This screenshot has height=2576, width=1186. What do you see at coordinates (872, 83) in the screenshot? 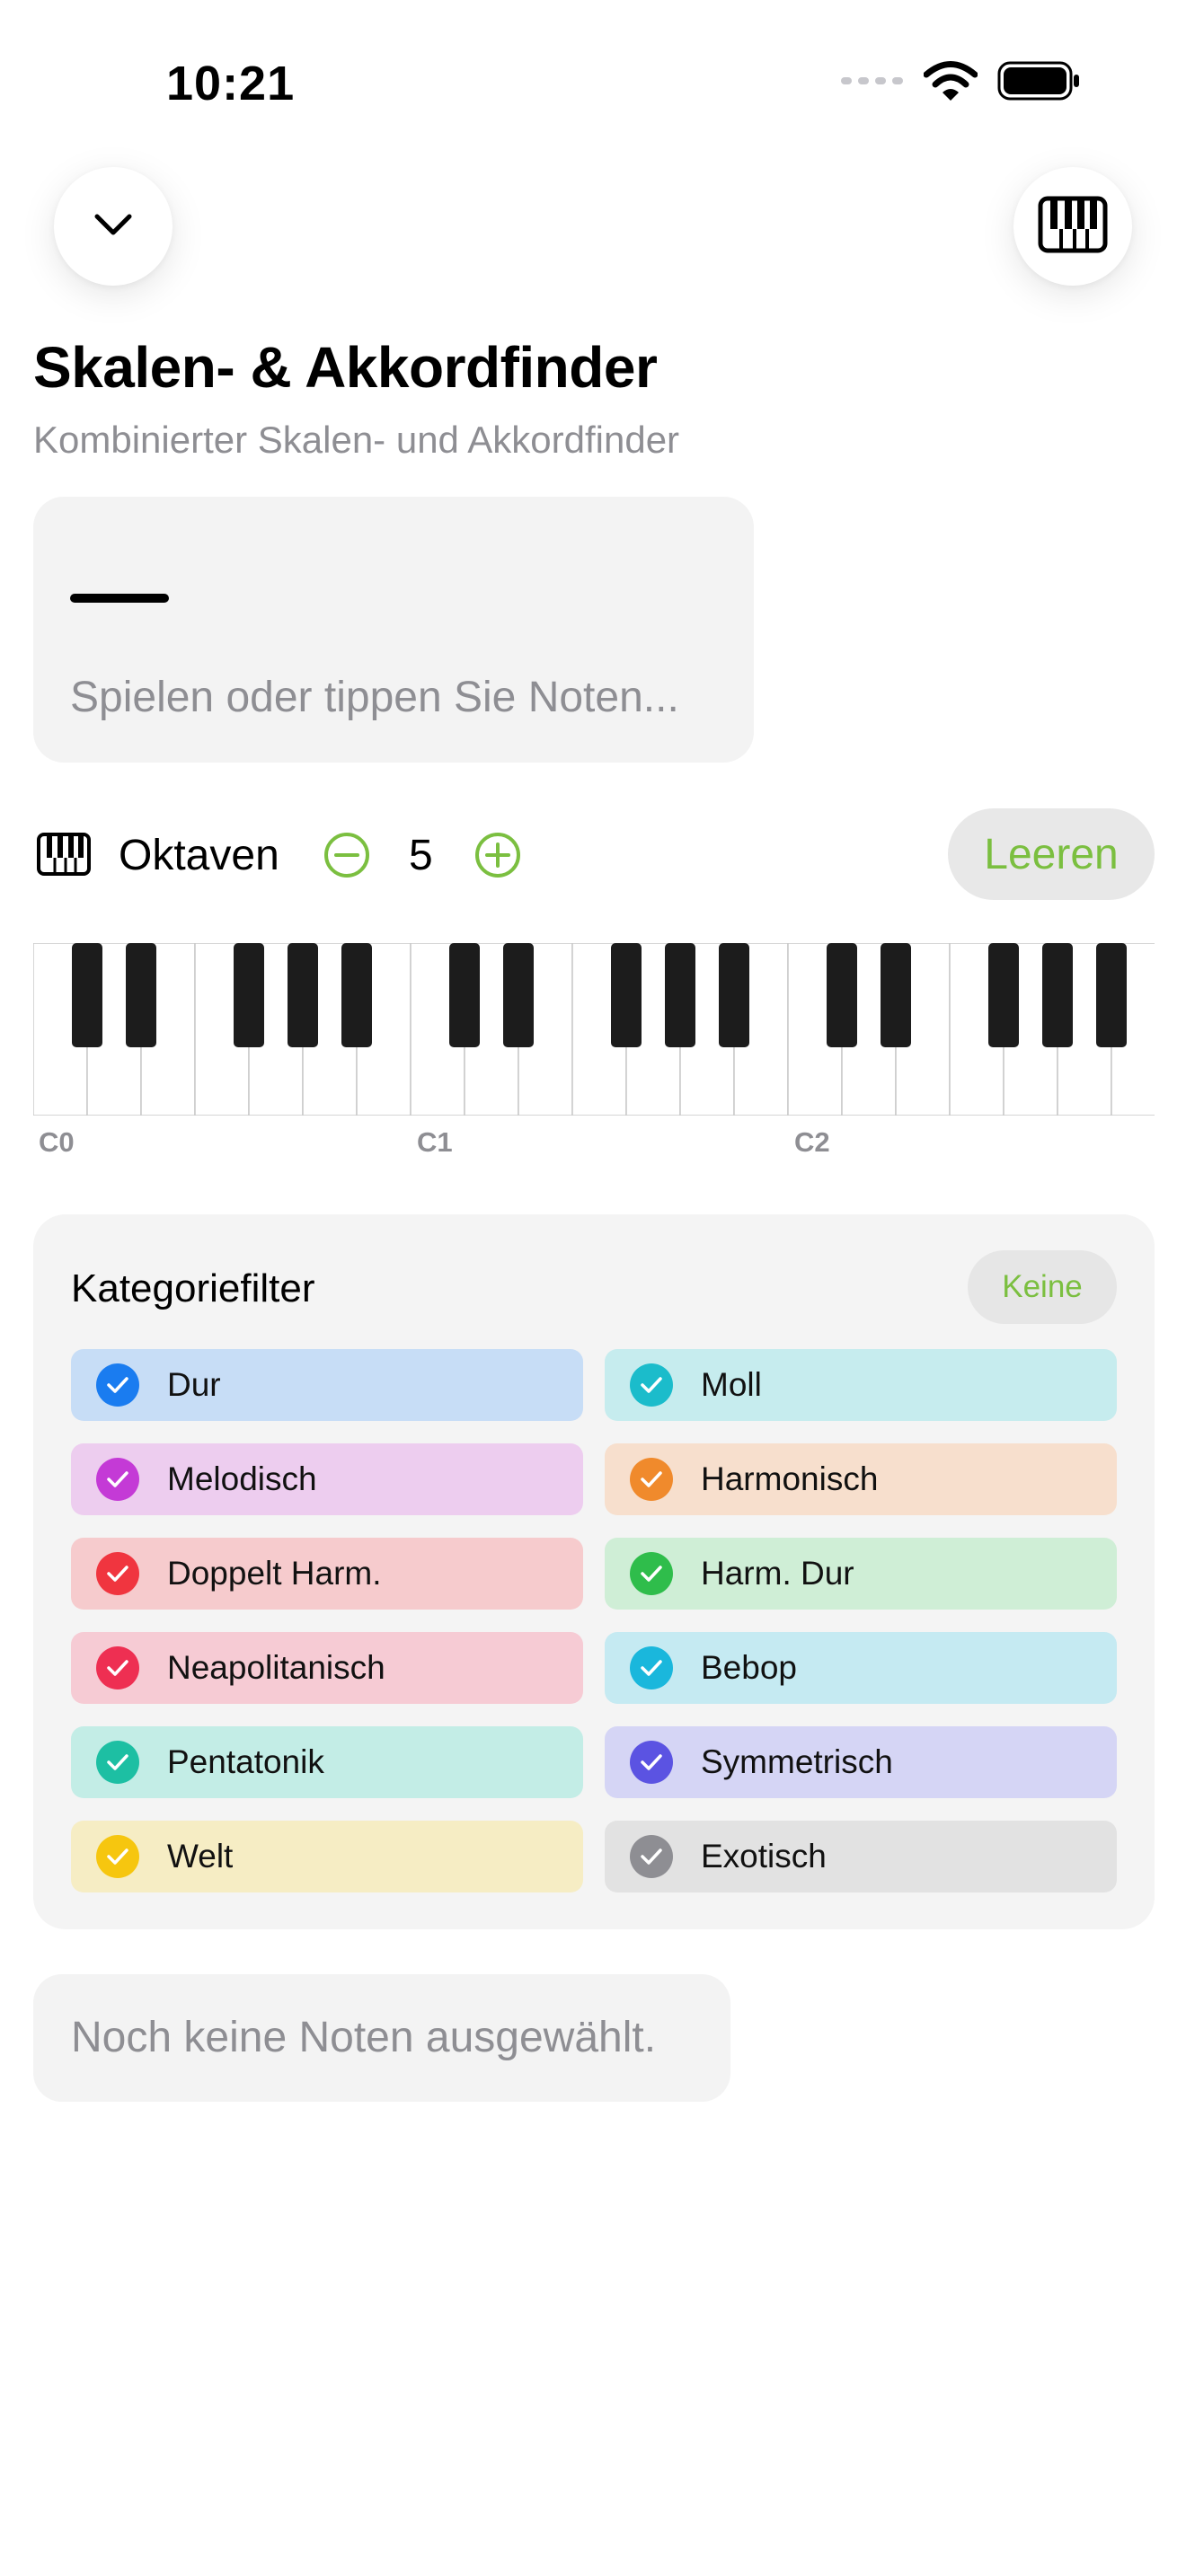
I see `cellular-signal-icon` at bounding box center [872, 83].